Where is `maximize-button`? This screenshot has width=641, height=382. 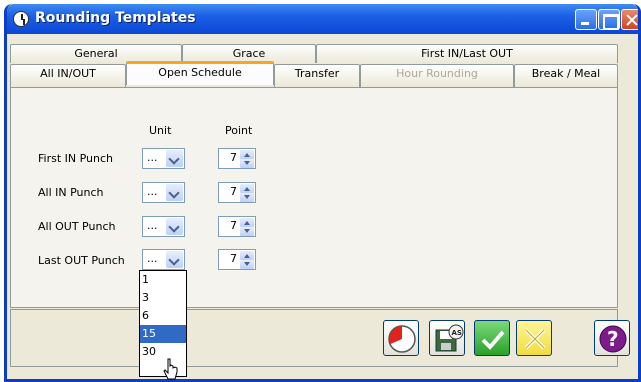
maximize-button is located at coordinates (609, 19).